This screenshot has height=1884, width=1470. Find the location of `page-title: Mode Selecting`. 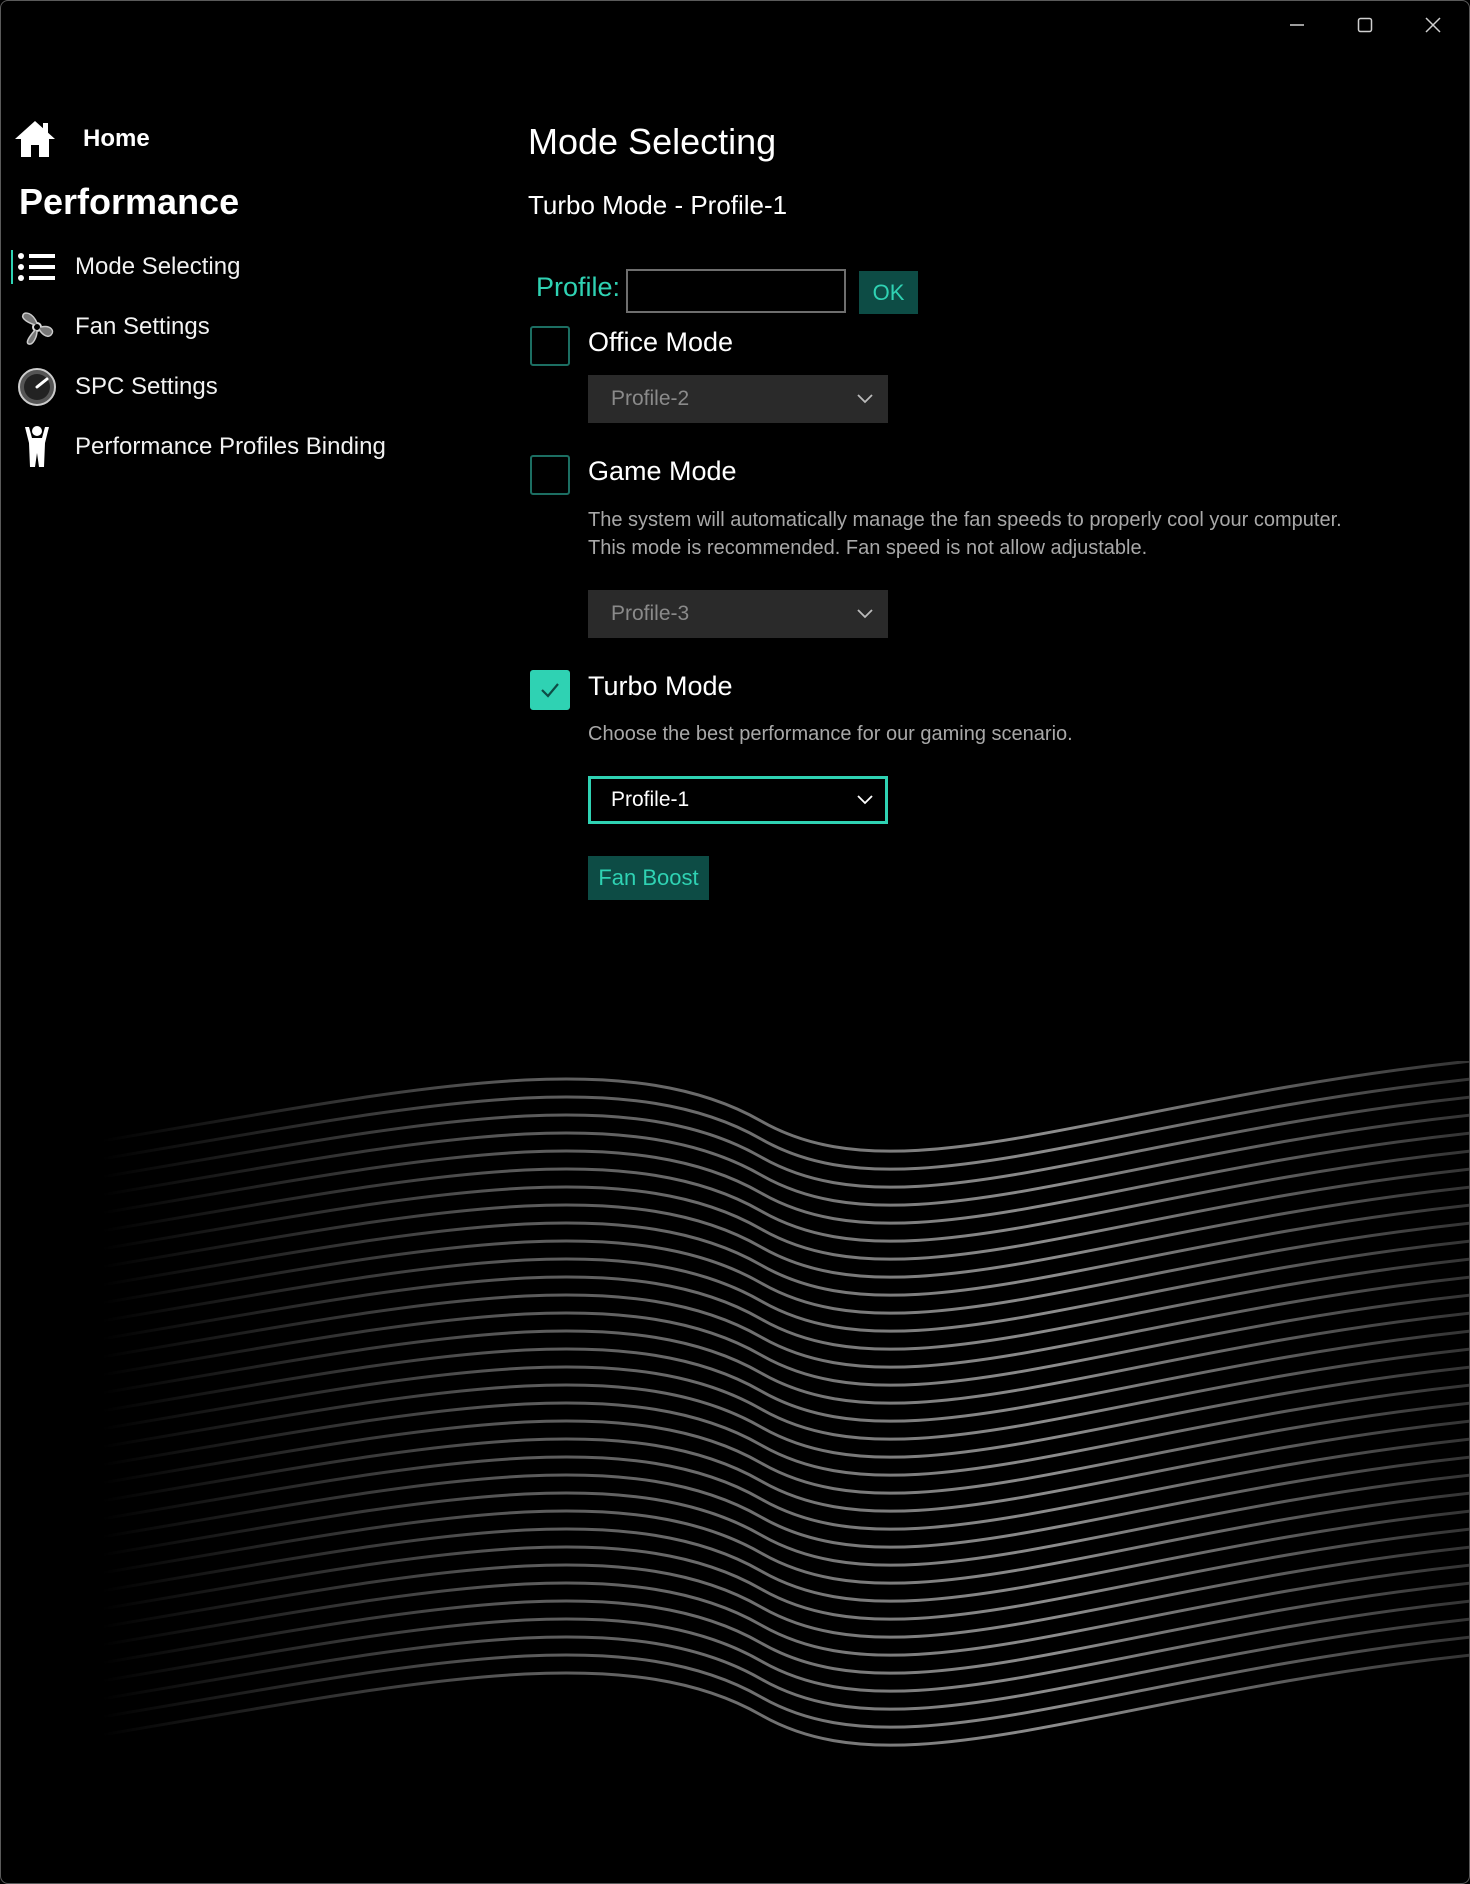

page-title: Mode Selecting is located at coordinates (652, 141).